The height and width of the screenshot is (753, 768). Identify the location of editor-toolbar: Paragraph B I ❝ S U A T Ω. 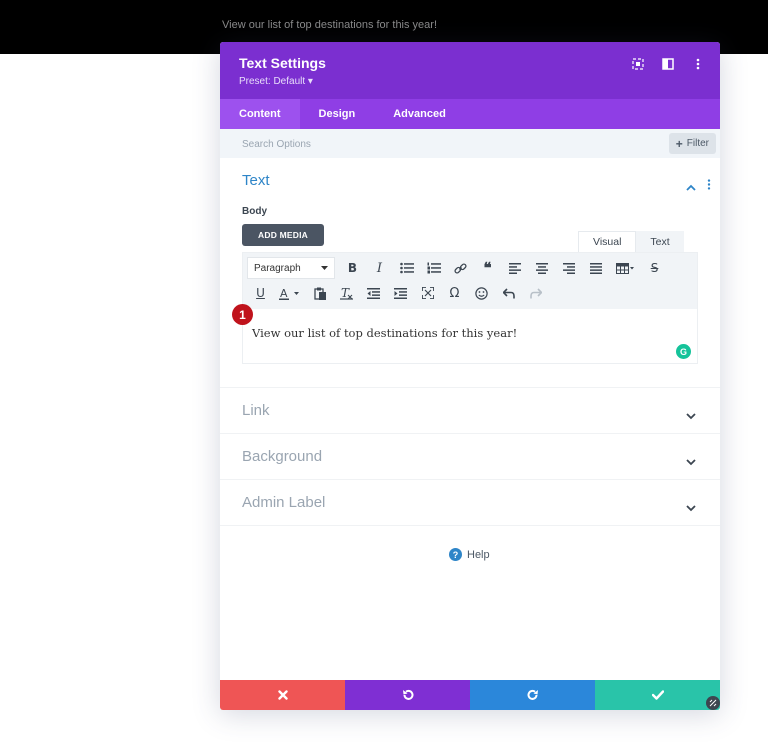
(470, 281).